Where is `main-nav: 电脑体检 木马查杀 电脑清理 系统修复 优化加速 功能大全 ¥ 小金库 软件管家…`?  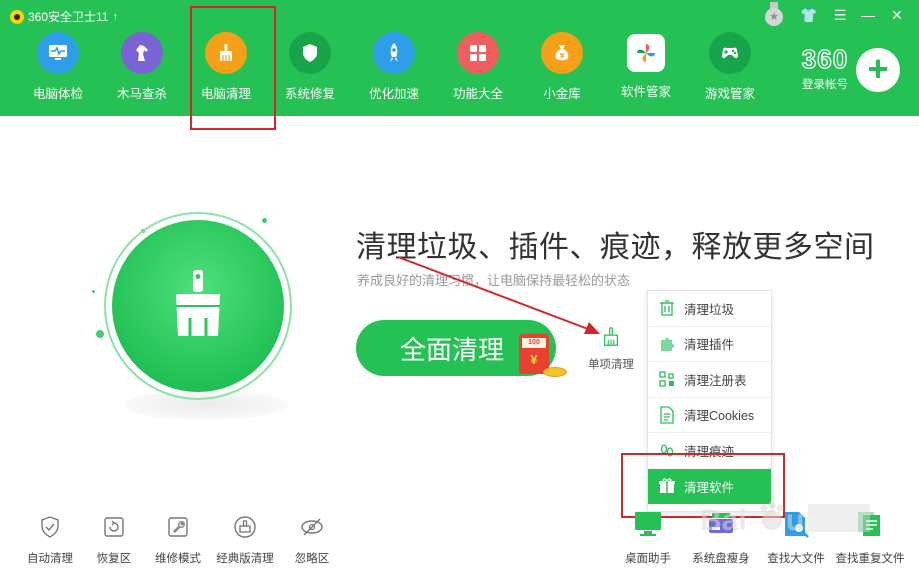
main-nav: 电脑体检 木马查杀 电脑清理 系统修复 优化加速 功能大全 ¥ 小金库 软件管家… is located at coordinates (394, 68).